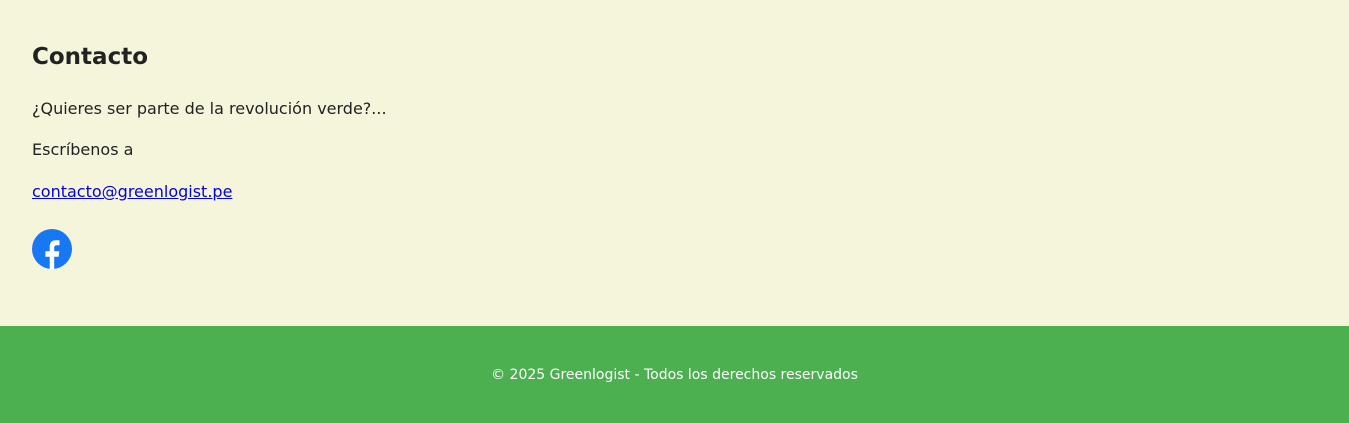 The image size is (1349, 423). I want to click on facebook-icon, so click(52, 249).